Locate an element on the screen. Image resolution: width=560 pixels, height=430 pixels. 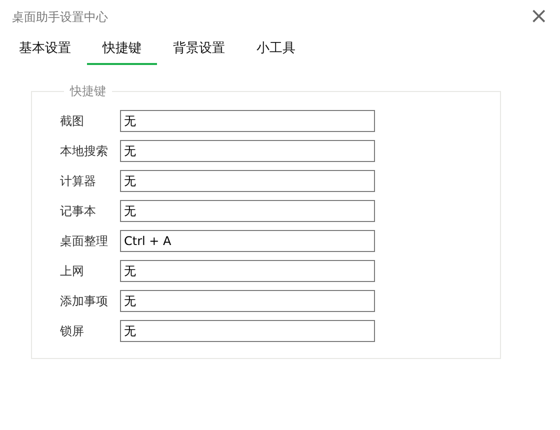
field-label: 记事本 is located at coordinates (78, 211).